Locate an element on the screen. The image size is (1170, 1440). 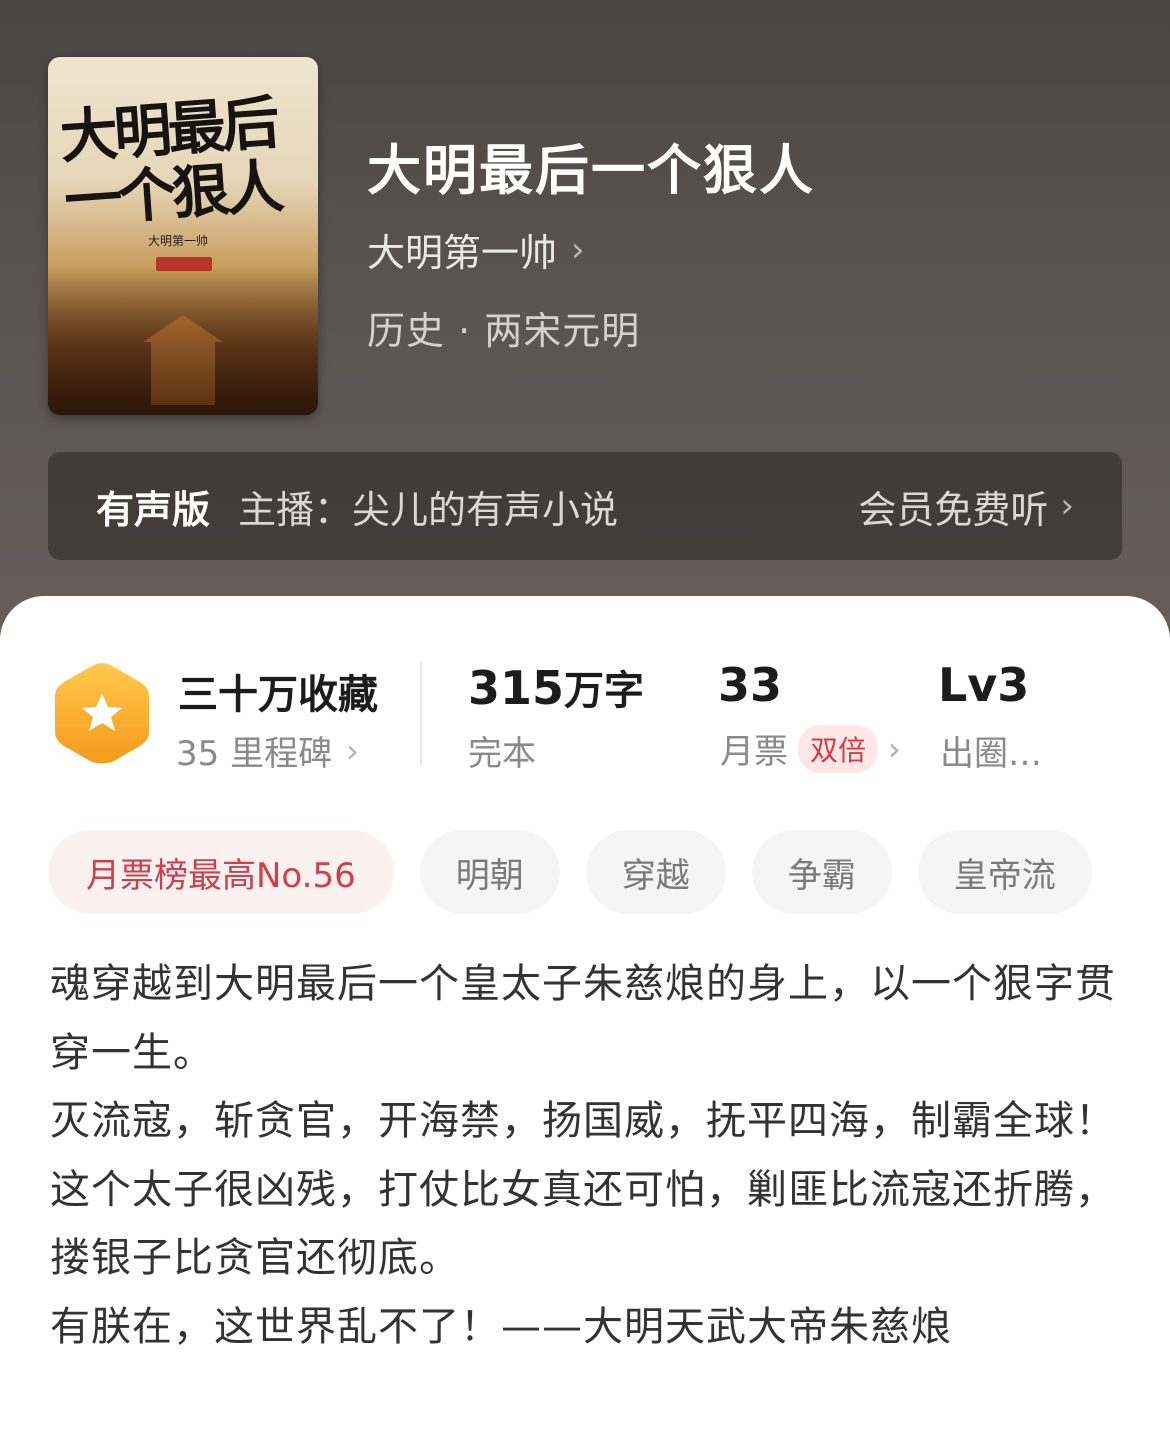
word-count-value: 315 is located at coordinates (516, 688).